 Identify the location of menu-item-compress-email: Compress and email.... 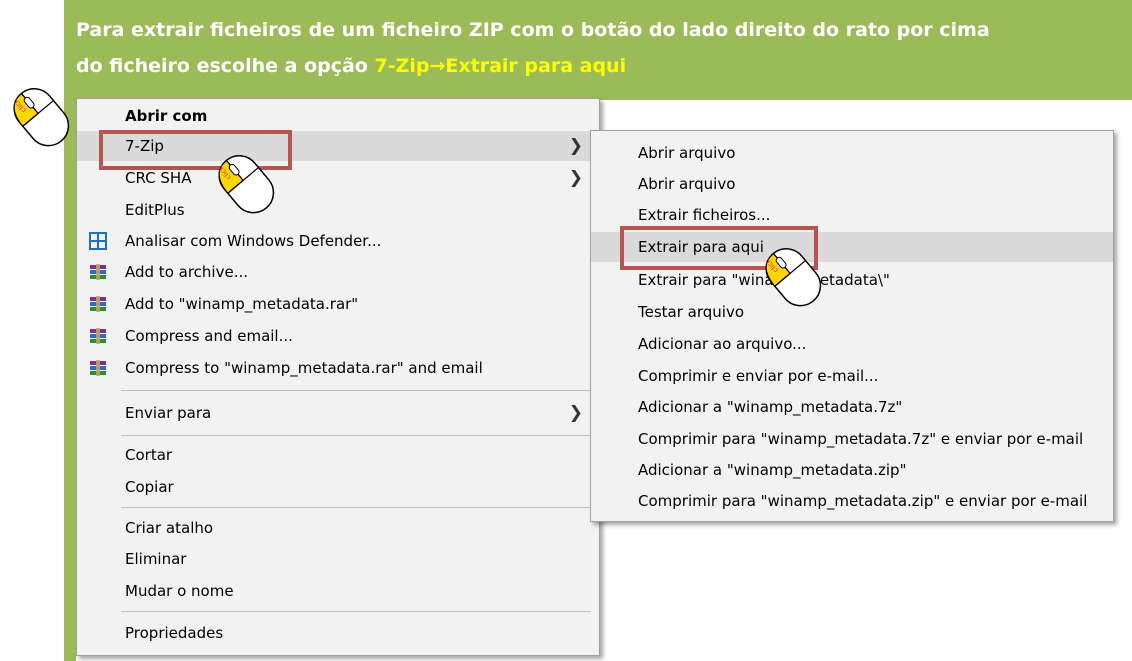
(338, 336).